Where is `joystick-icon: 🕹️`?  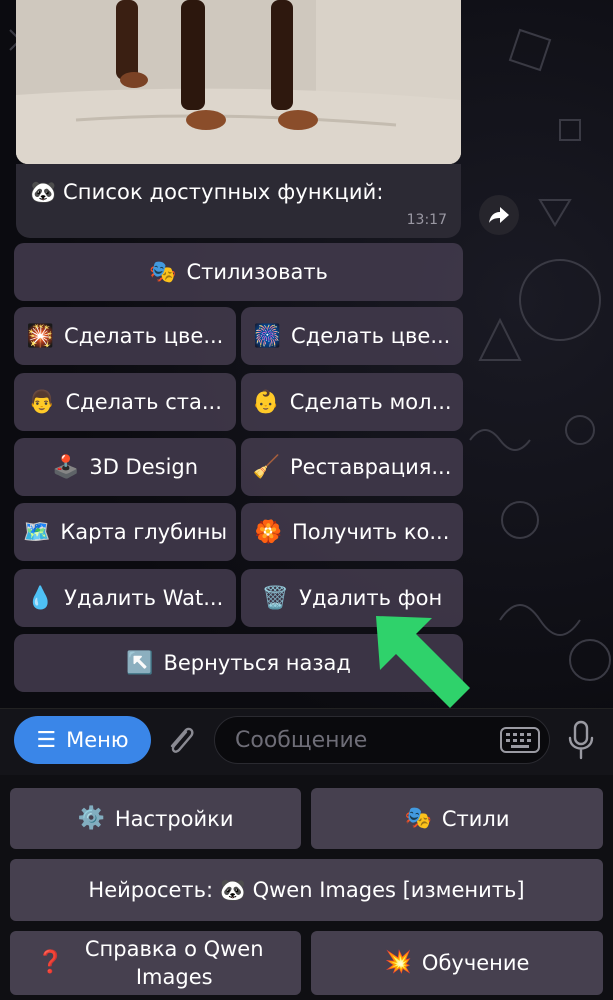
joystick-icon: 🕹️ is located at coordinates (65, 467).